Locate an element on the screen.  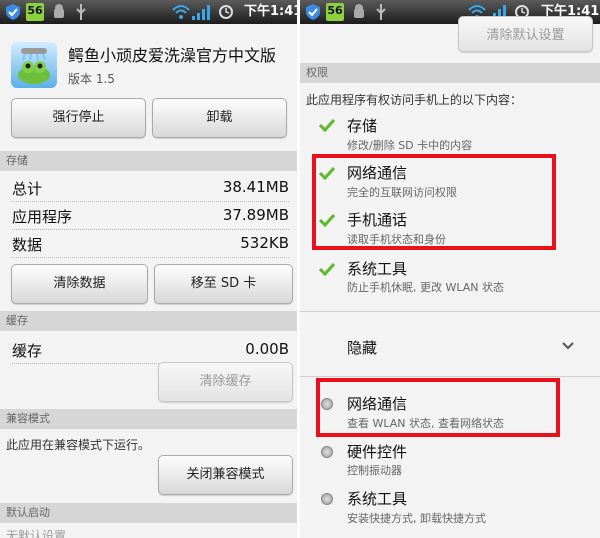
storage-row-total: 总计 38.41MB is located at coordinates (150, 189).